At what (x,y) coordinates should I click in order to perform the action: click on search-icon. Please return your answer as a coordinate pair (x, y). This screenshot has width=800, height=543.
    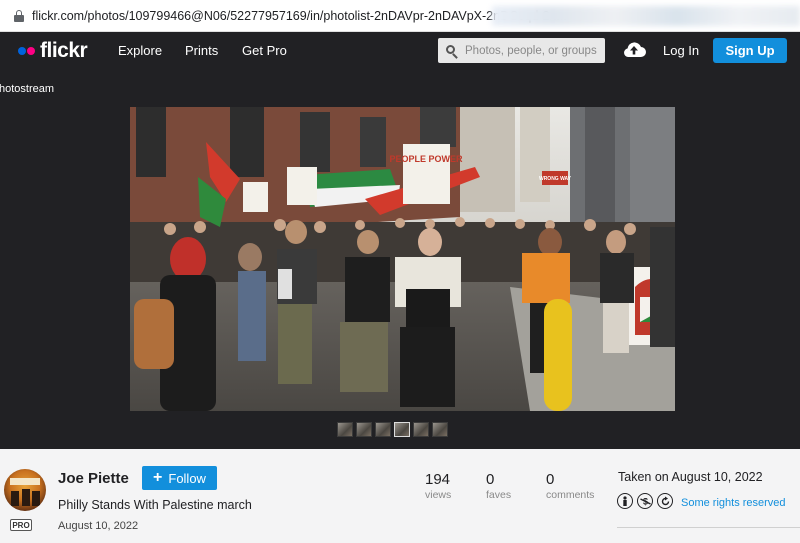
    Looking at the image, I should click on (452, 51).